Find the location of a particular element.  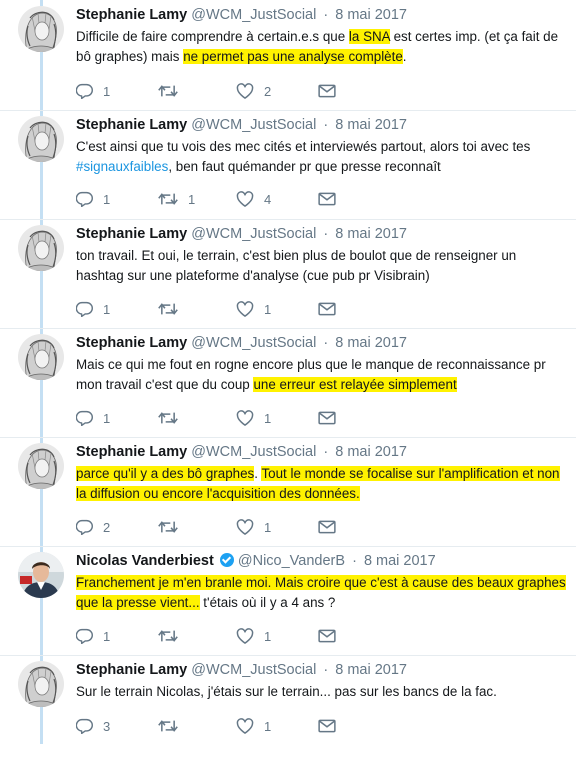

verified-badge-icon is located at coordinates (226, 560).